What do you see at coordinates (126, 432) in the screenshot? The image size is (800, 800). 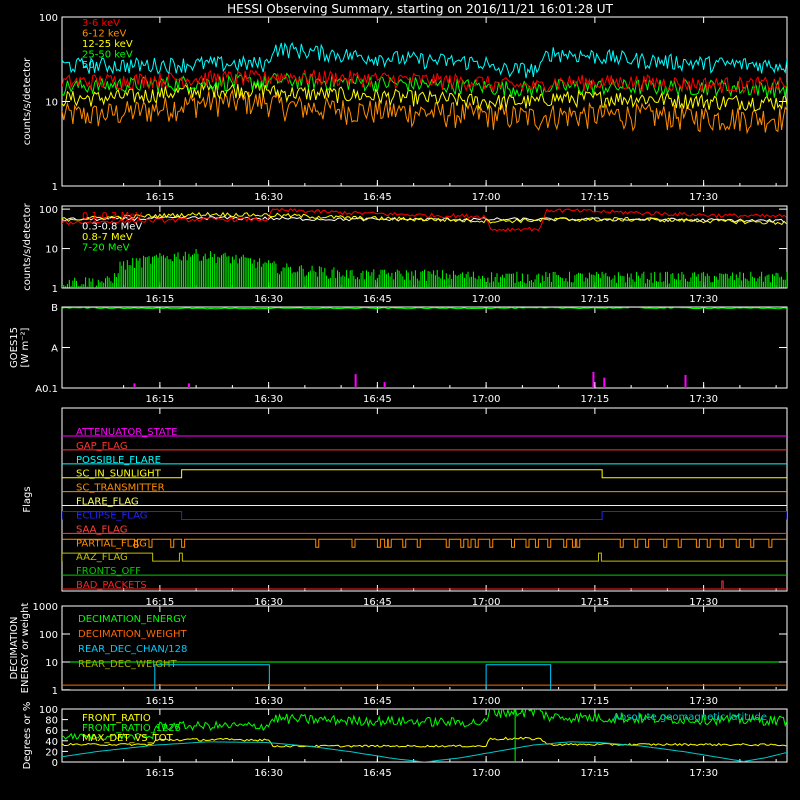 I see `flag-label: ATTENUATOR_STATE` at bounding box center [126, 432].